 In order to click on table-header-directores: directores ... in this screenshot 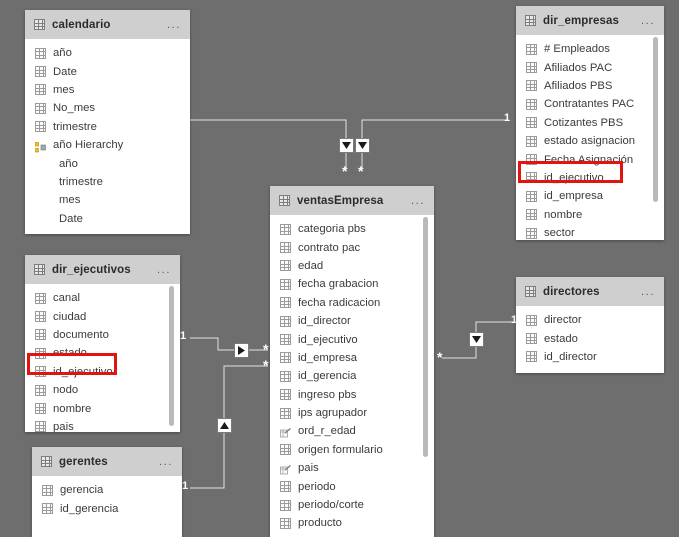, I will do `click(590, 291)`.